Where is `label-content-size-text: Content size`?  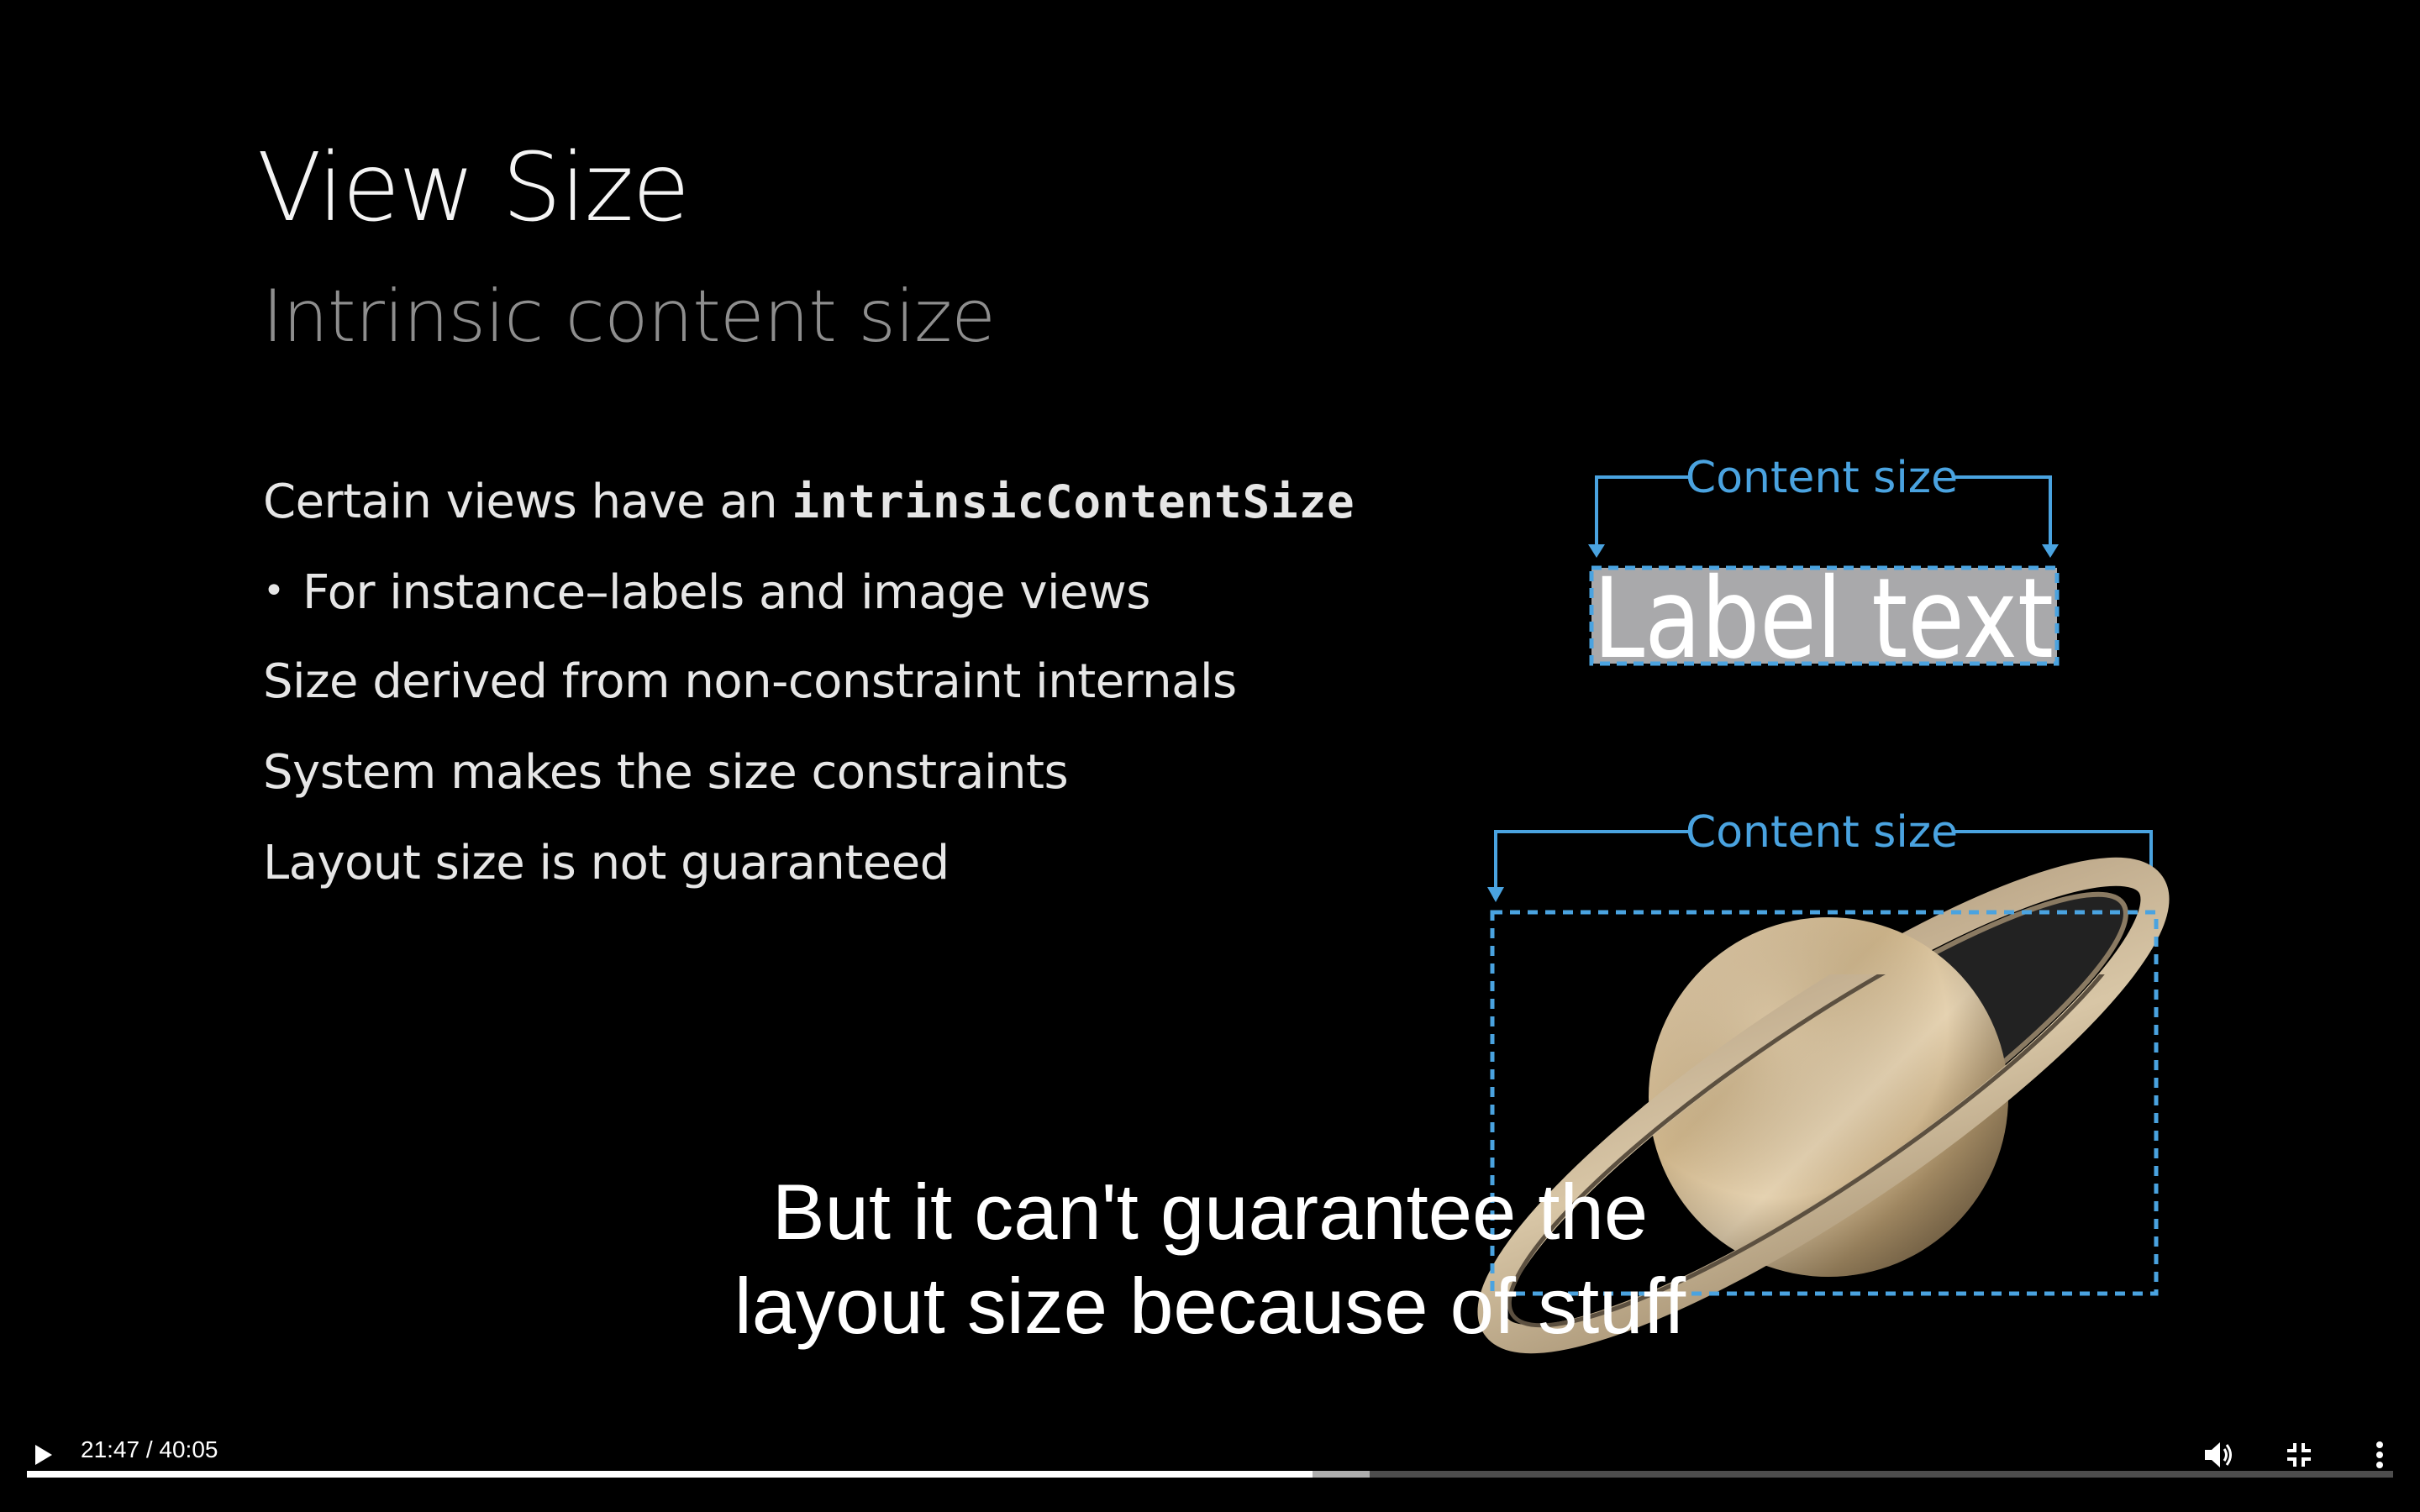
label-content-size-text: Content size is located at coordinates (1822, 478).